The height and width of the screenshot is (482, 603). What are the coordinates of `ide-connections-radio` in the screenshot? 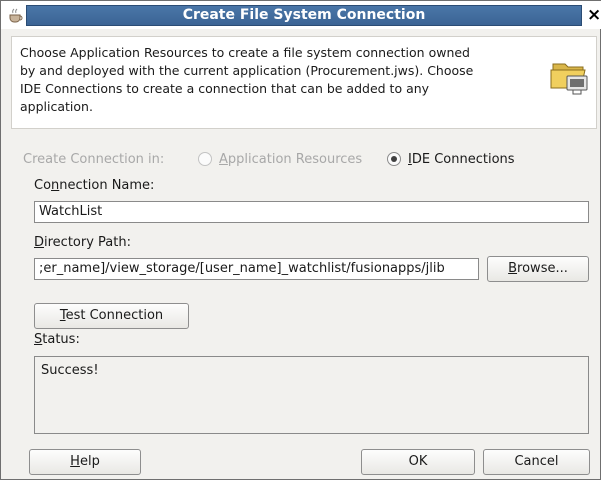 It's located at (394, 159).